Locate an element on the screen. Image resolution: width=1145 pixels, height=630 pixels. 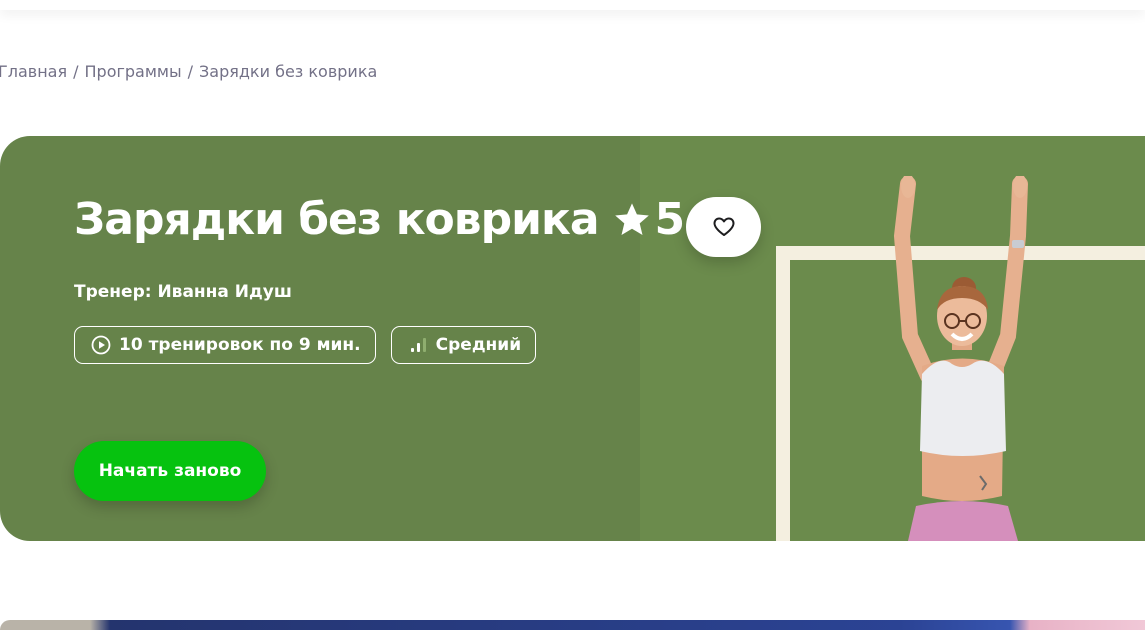
next-section-card is located at coordinates (572, 625).